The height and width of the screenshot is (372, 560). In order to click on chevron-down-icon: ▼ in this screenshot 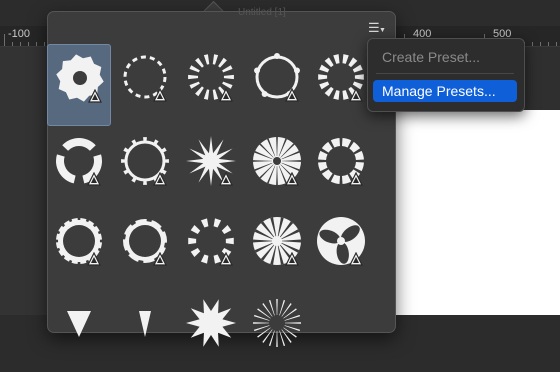, I will do `click(382, 30)`.